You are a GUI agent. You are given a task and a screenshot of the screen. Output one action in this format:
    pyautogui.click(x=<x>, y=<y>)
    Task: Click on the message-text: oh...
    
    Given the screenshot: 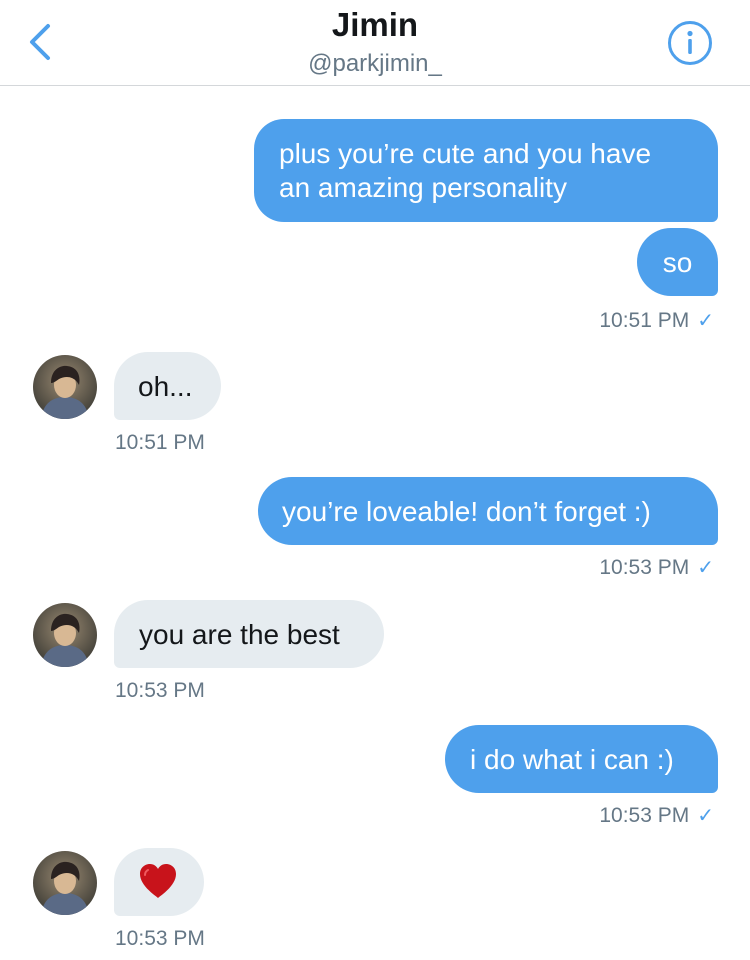 What is the action you would take?
    pyautogui.click(x=165, y=386)
    